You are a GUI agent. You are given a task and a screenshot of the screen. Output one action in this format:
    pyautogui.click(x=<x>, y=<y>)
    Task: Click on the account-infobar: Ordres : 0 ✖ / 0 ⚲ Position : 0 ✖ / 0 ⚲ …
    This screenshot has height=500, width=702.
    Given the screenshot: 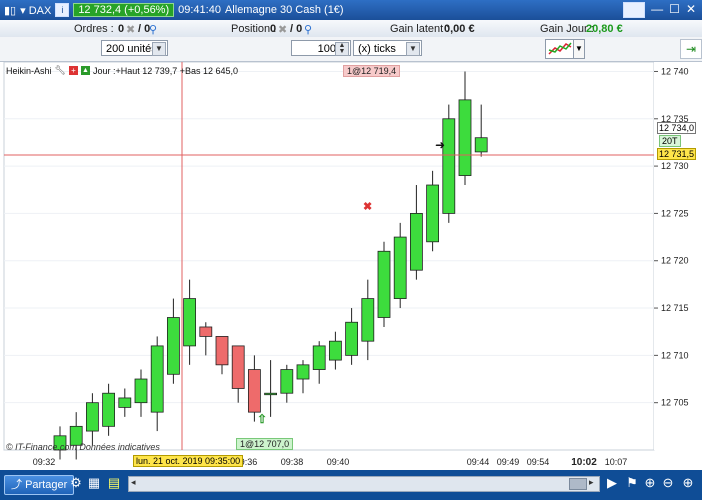 What is the action you would take?
    pyautogui.click(x=351, y=29)
    